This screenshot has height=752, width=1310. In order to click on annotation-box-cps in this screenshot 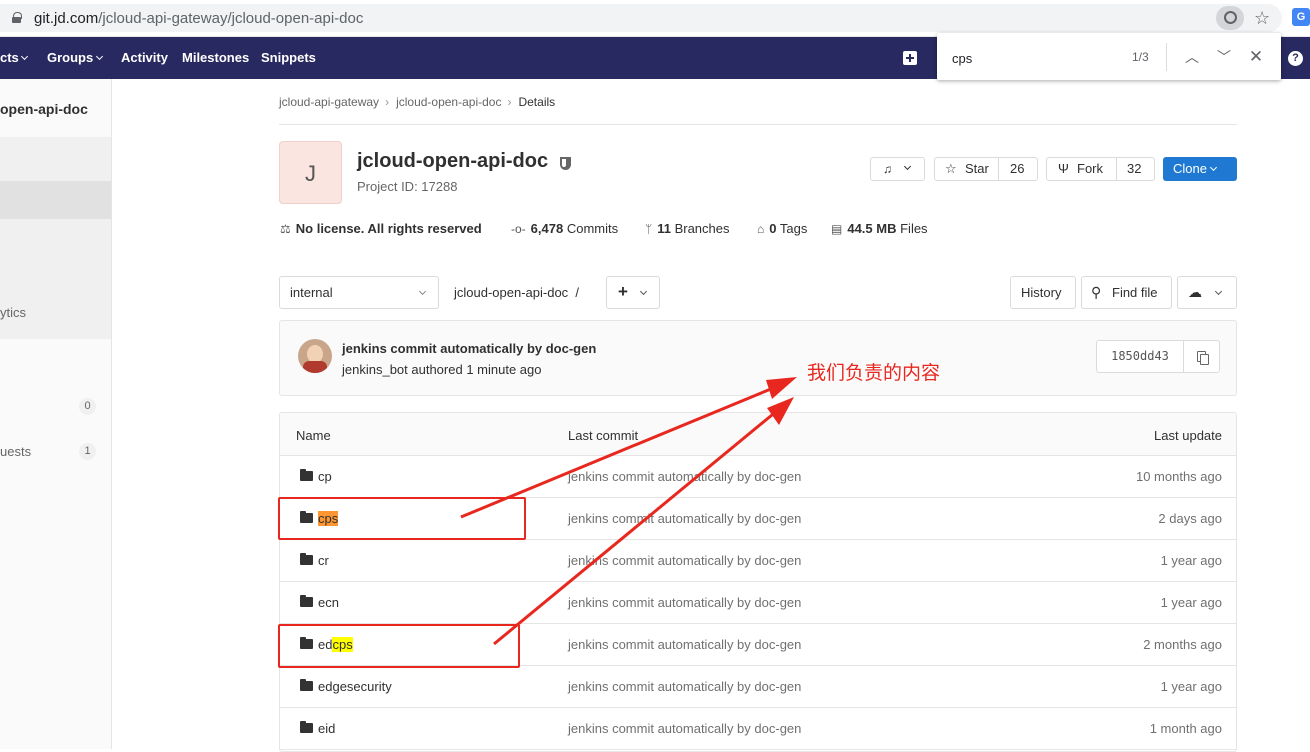, I will do `click(402, 518)`.